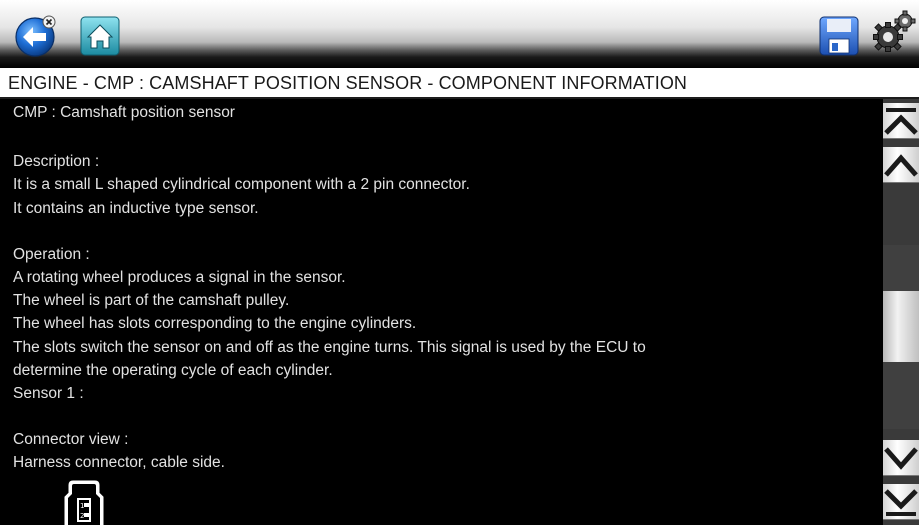  I want to click on home-button, so click(100, 36).